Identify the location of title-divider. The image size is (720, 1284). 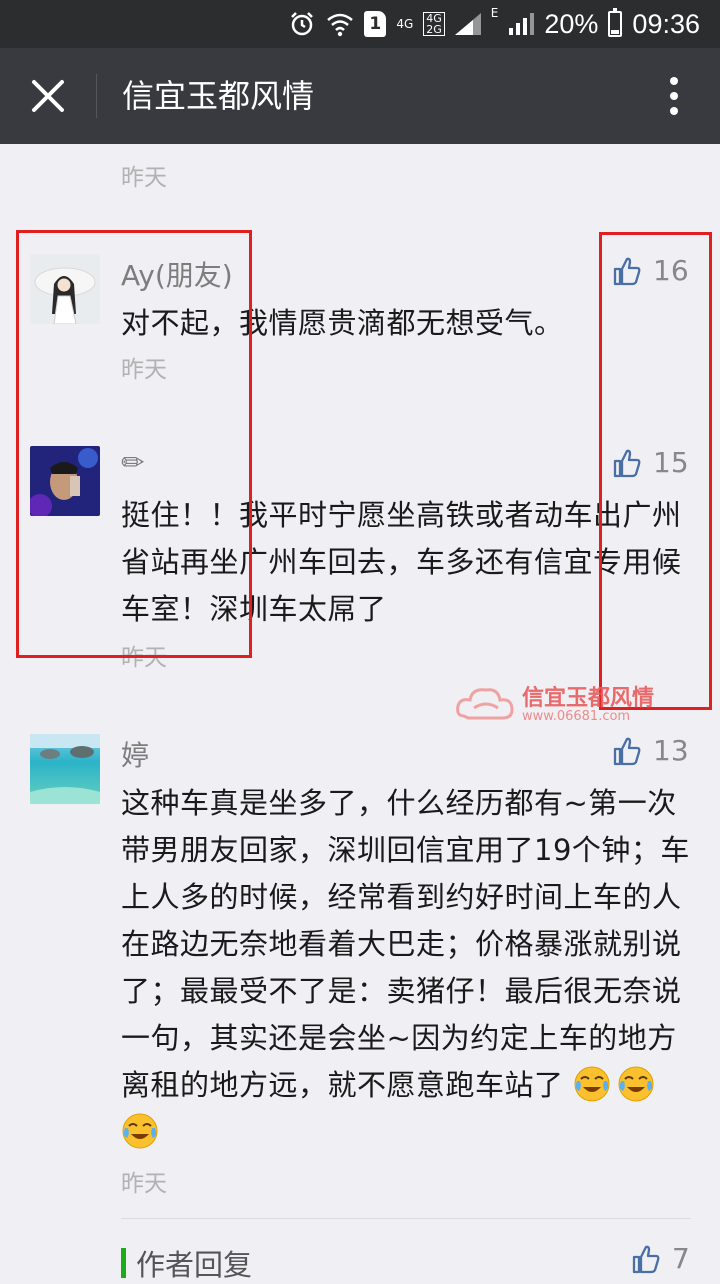
(96, 96).